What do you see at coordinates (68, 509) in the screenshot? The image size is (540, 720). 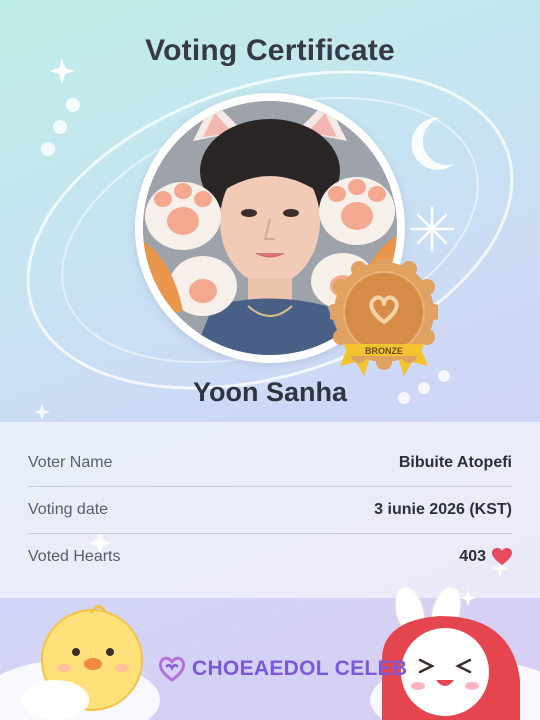 I see `voting-date-label: Voting date` at bounding box center [68, 509].